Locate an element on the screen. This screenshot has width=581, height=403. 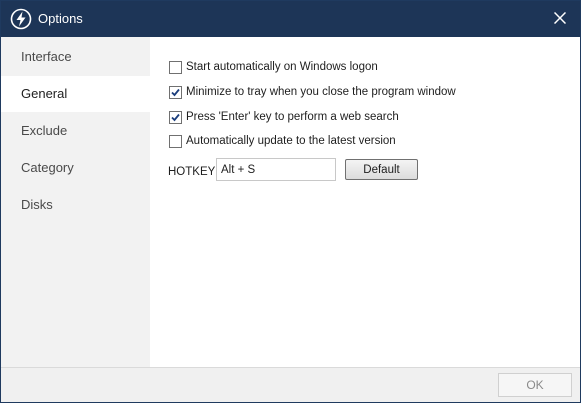
lightning-bolt-icon is located at coordinates (21, 19).